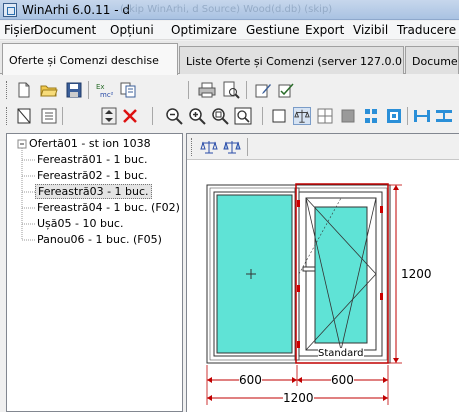 The width and height of the screenshot is (459, 412). Describe the element at coordinates (341, 353) in the screenshot. I see `sash-type-label: Standard` at that location.